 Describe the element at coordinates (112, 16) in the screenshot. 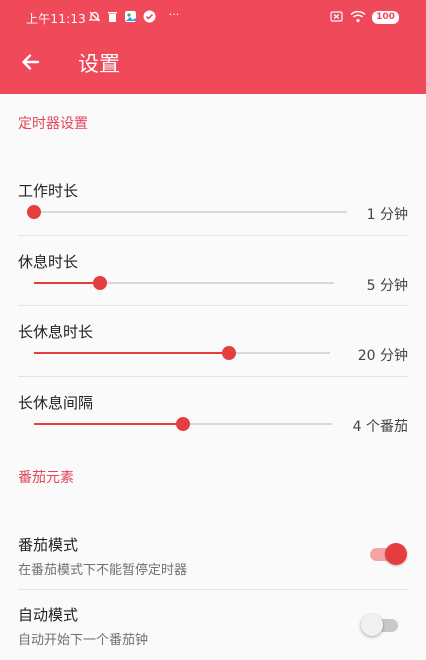

I see `trash-icon` at that location.